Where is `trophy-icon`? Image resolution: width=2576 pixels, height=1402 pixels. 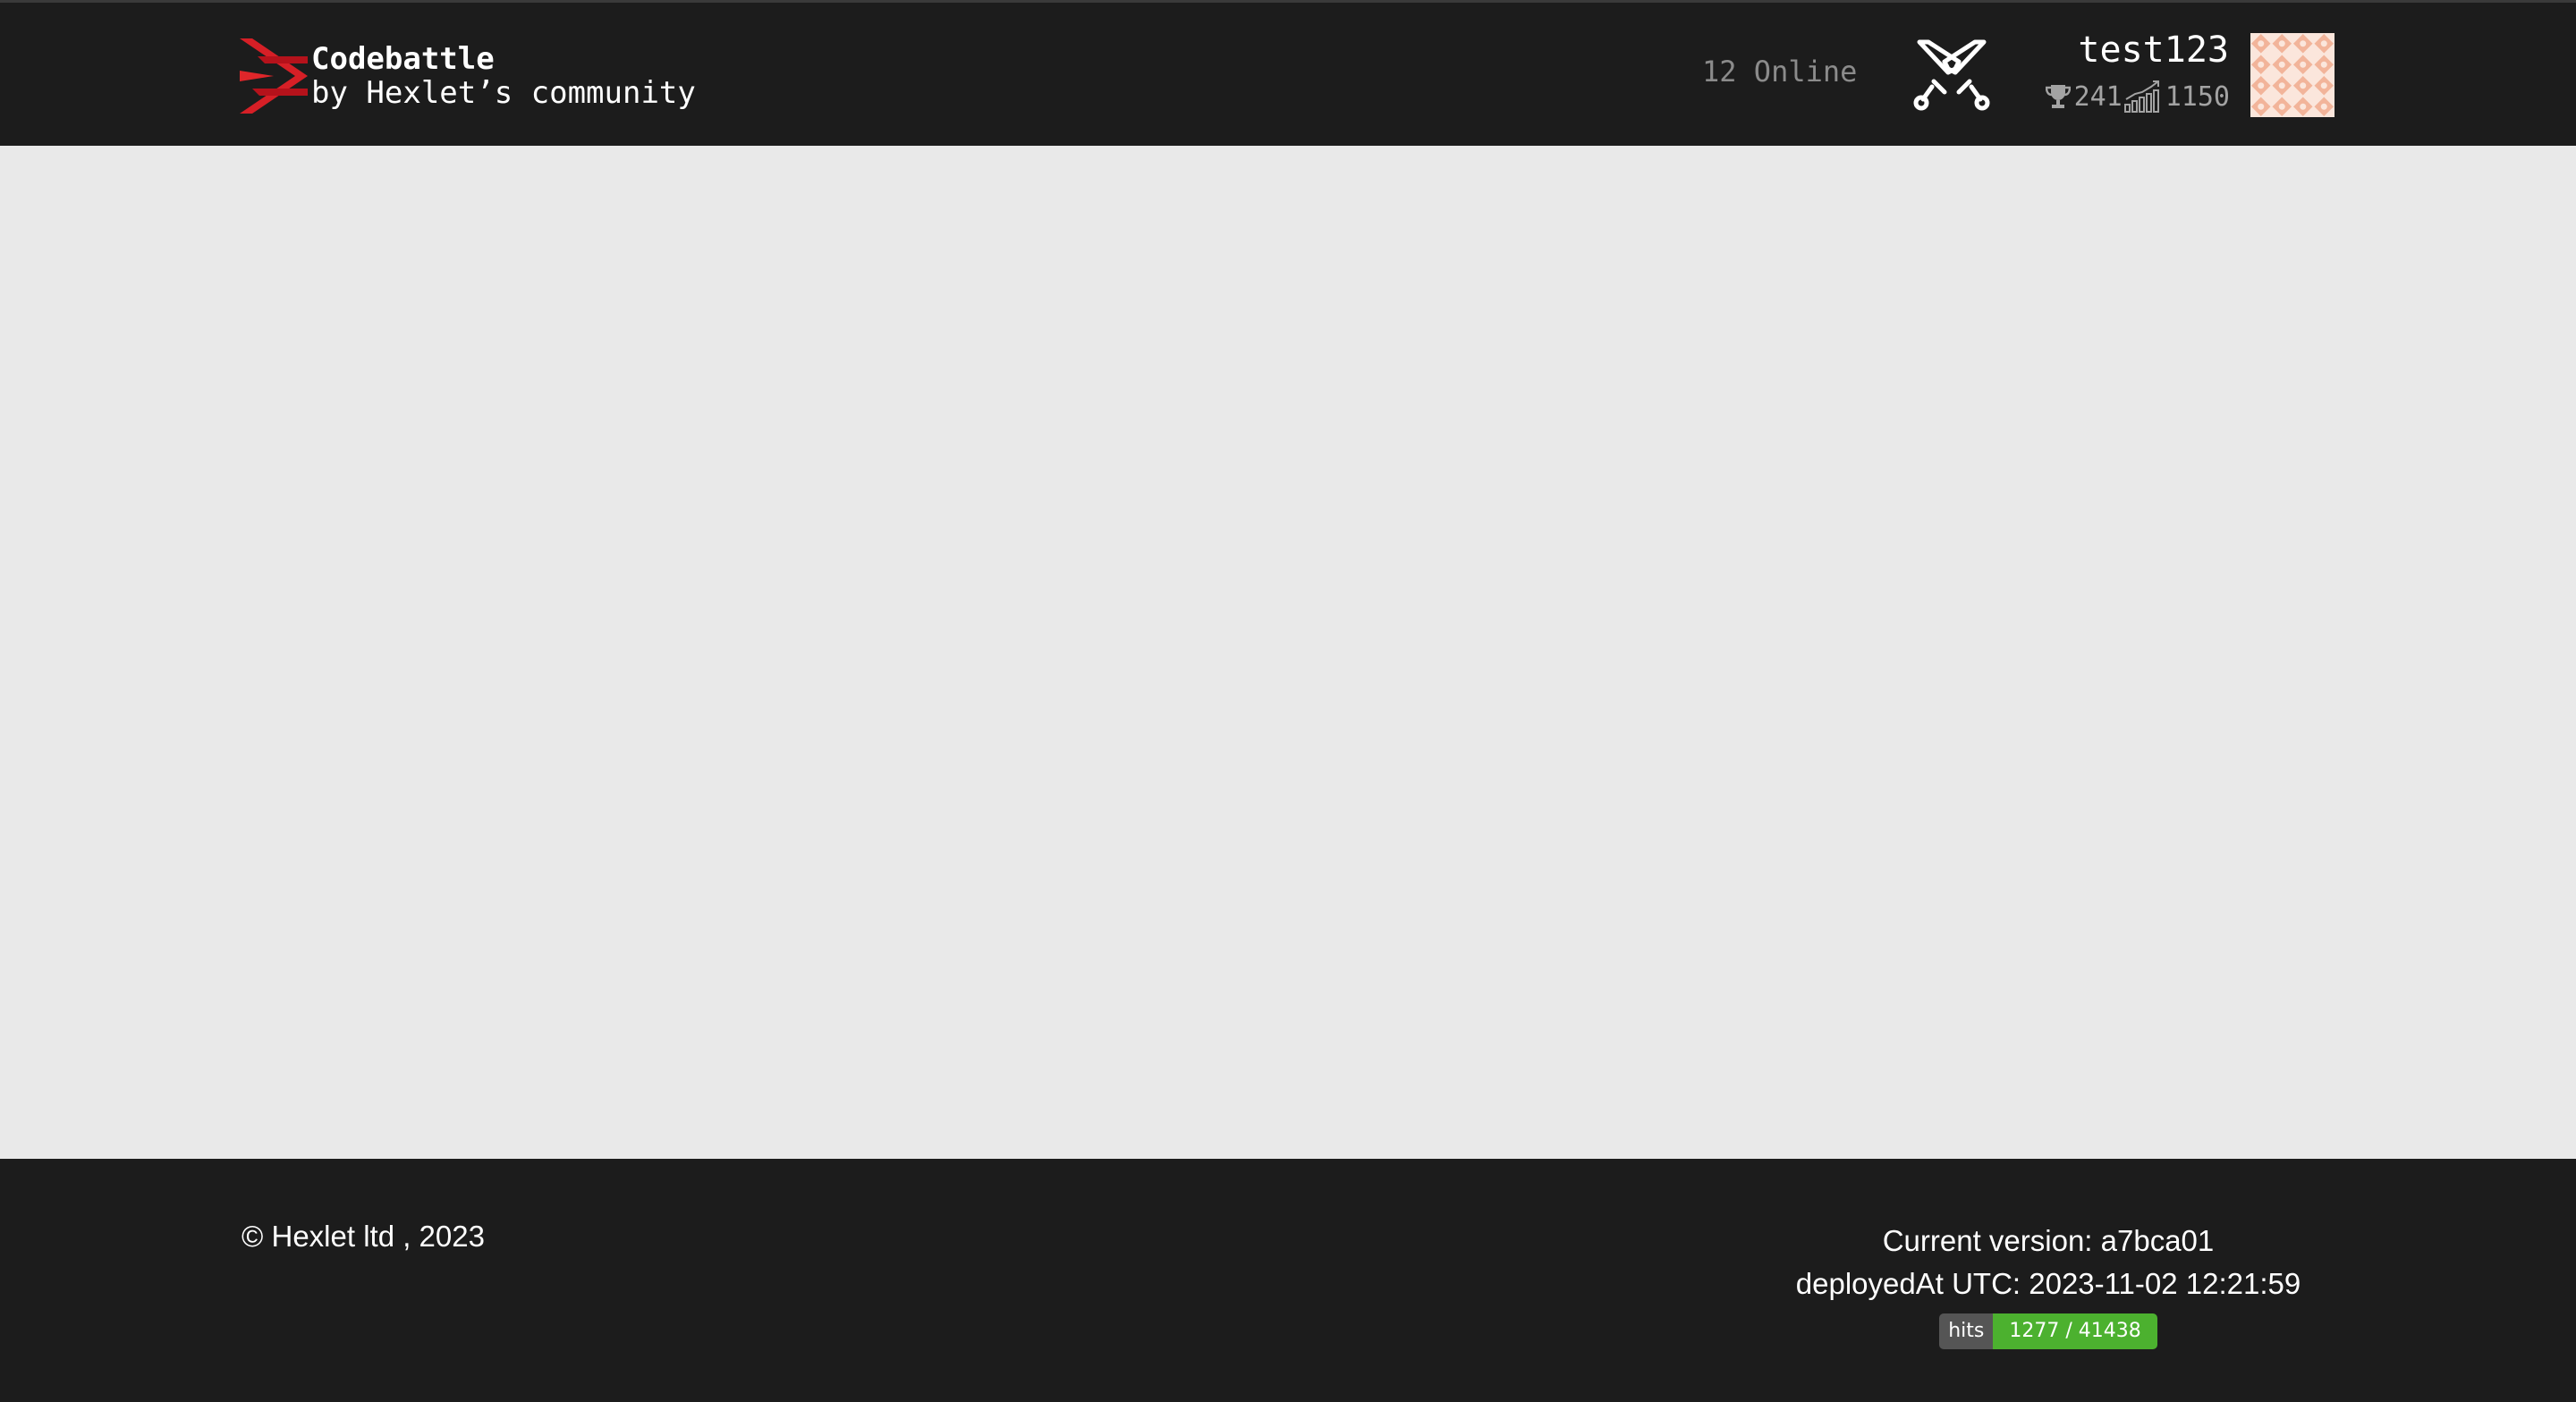 trophy-icon is located at coordinates (2058, 96).